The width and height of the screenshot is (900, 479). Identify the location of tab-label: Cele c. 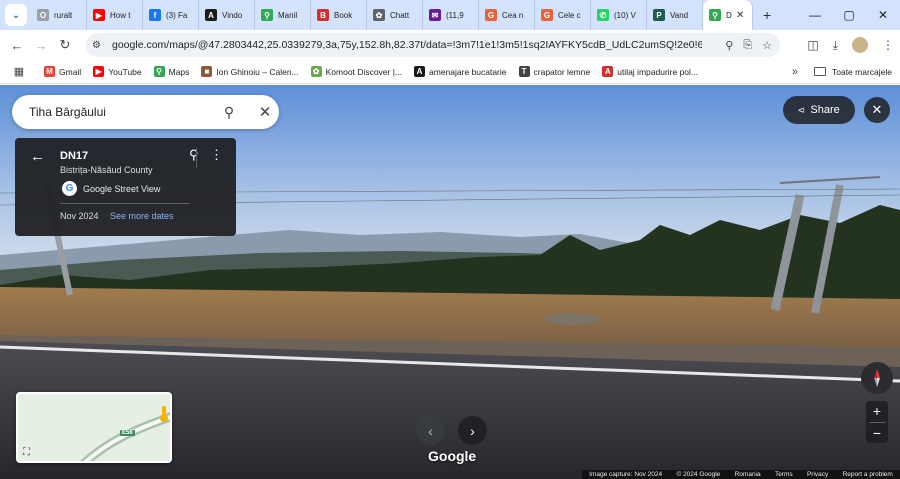
(569, 15).